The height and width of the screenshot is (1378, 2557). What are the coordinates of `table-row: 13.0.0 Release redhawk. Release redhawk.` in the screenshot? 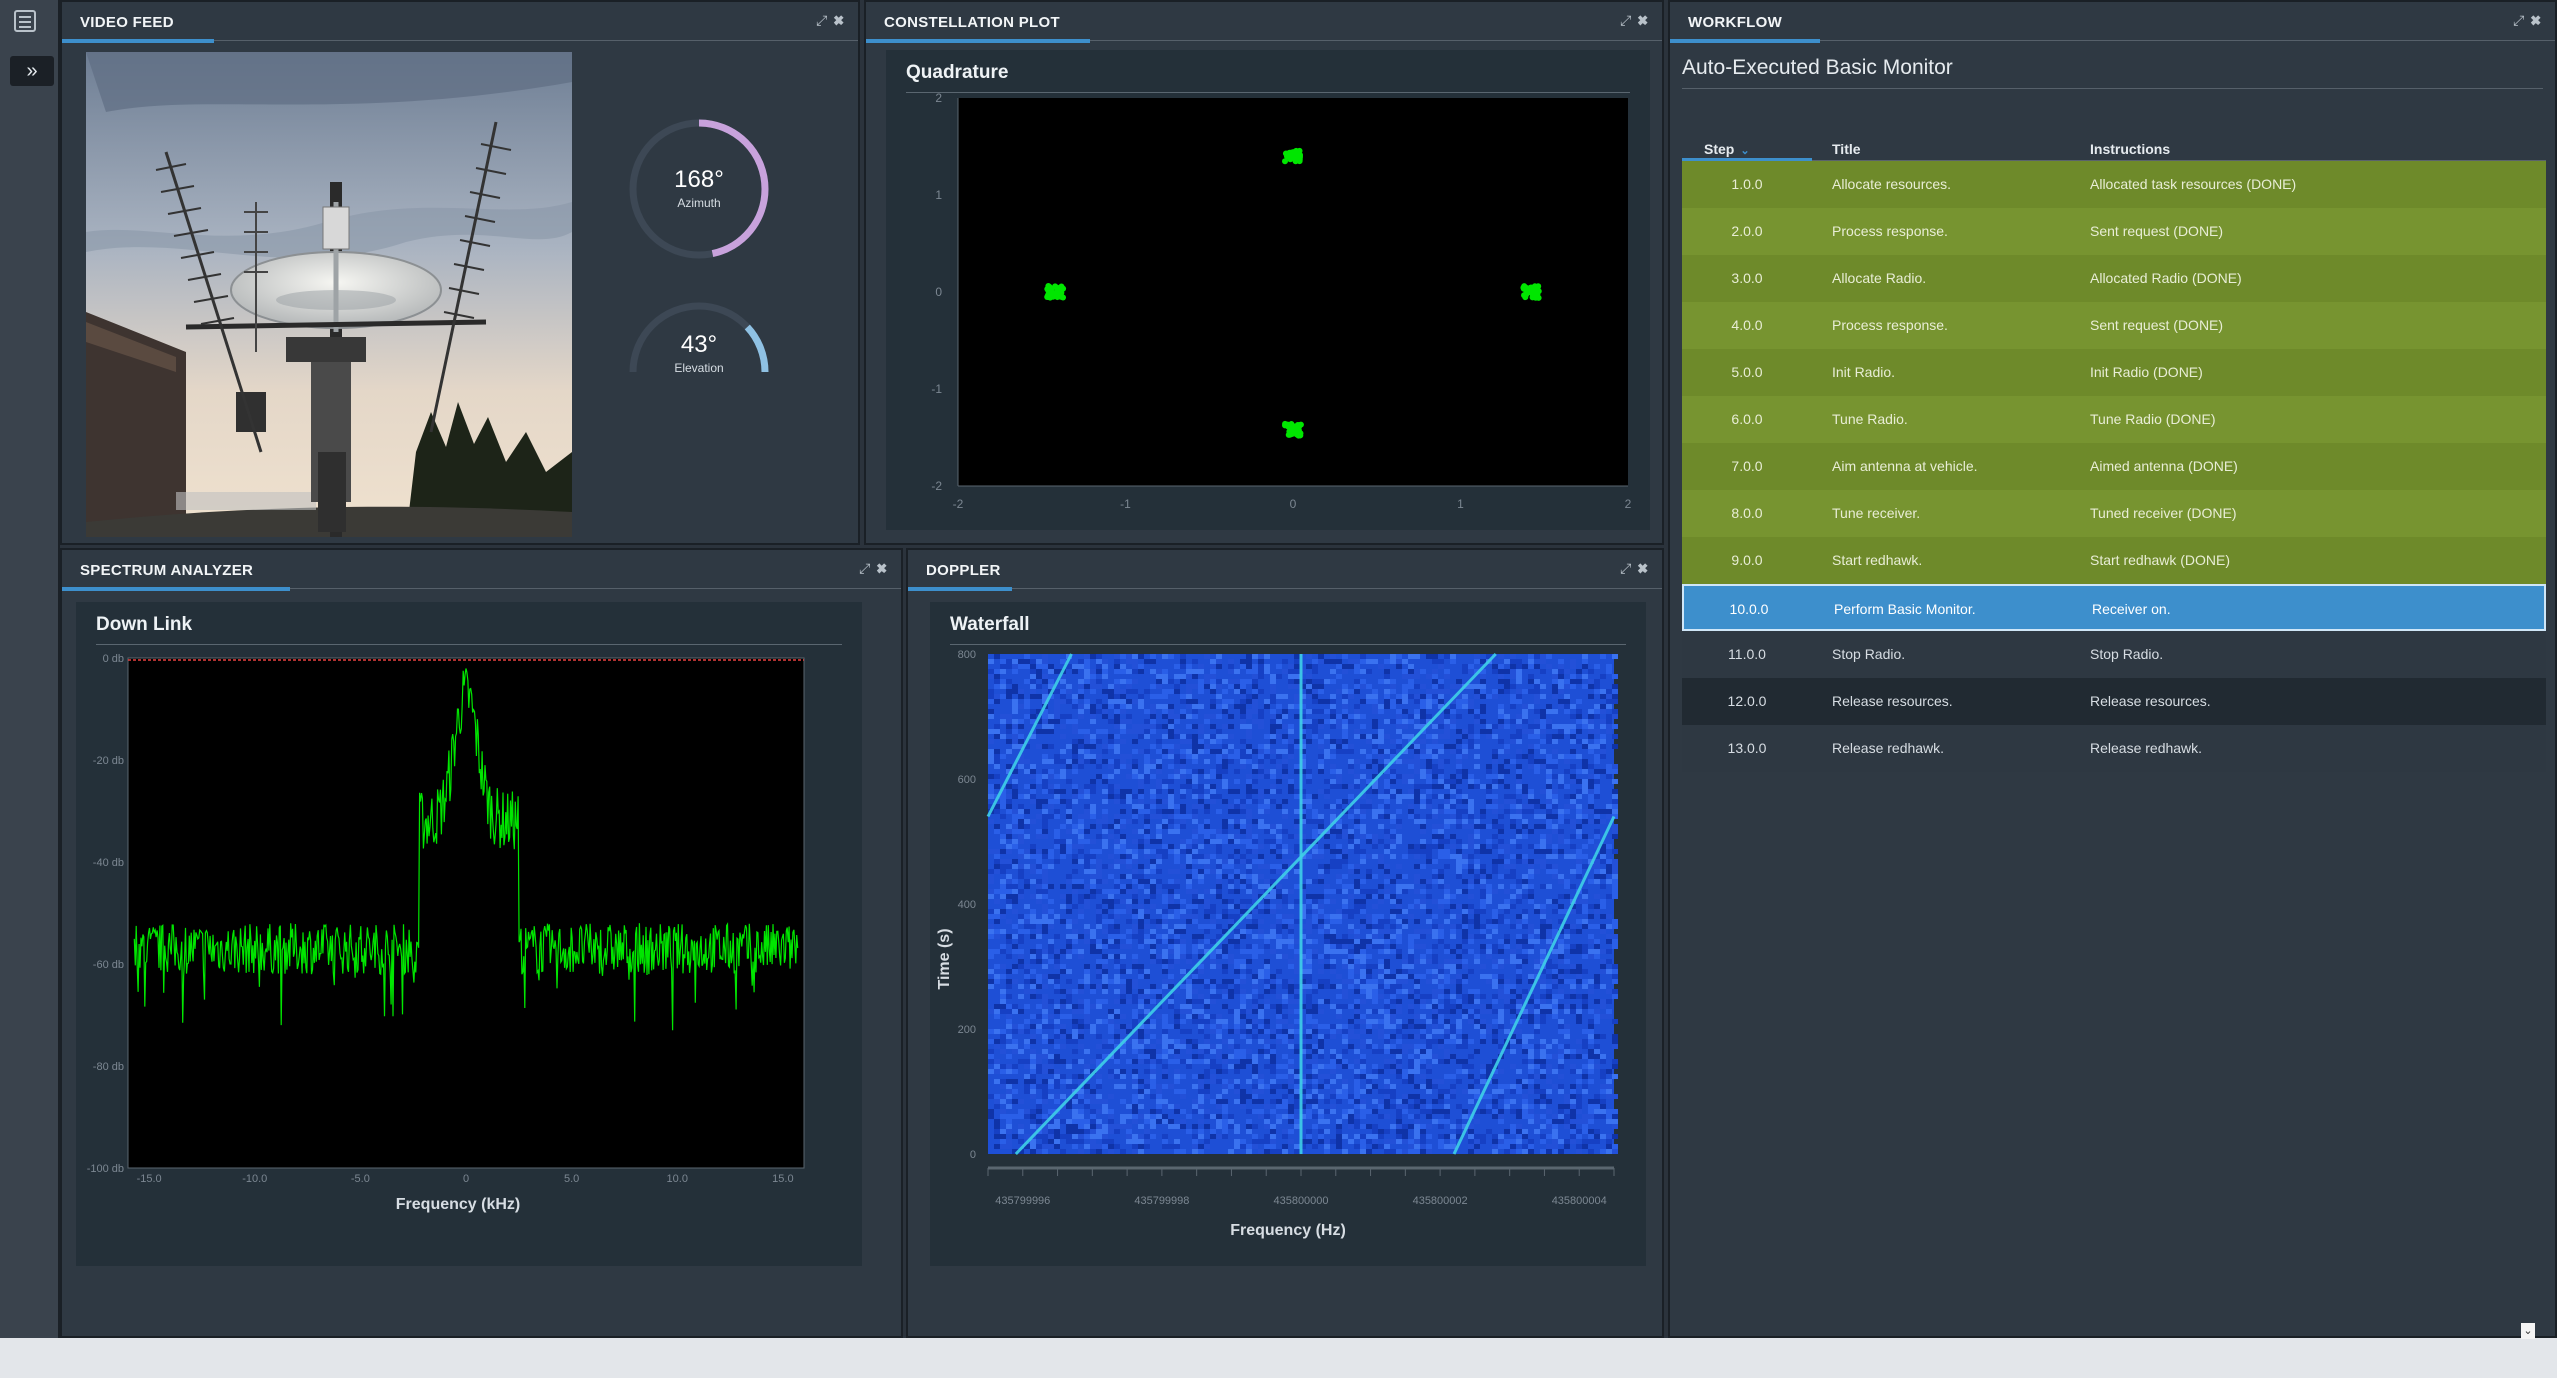 It's located at (2114, 748).